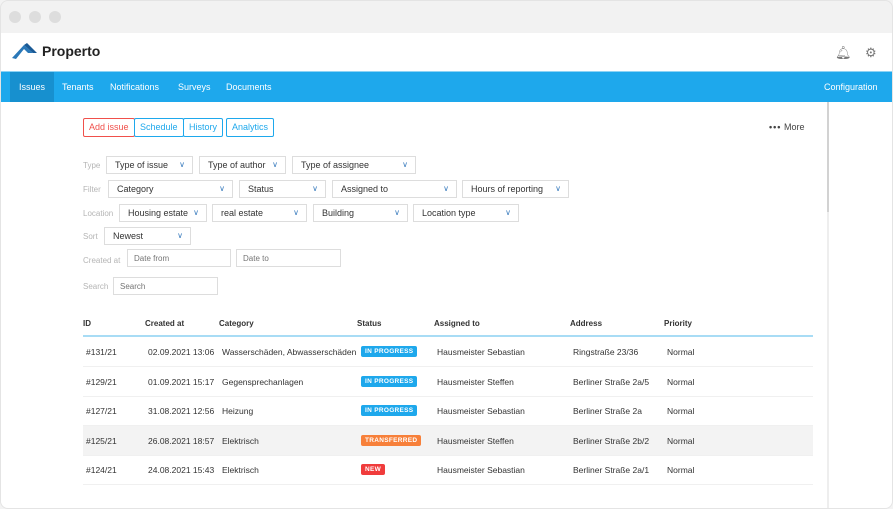 Image resolution: width=893 pixels, height=509 pixels. Describe the element at coordinates (71, 51) in the screenshot. I see `app-name: Properto` at that location.